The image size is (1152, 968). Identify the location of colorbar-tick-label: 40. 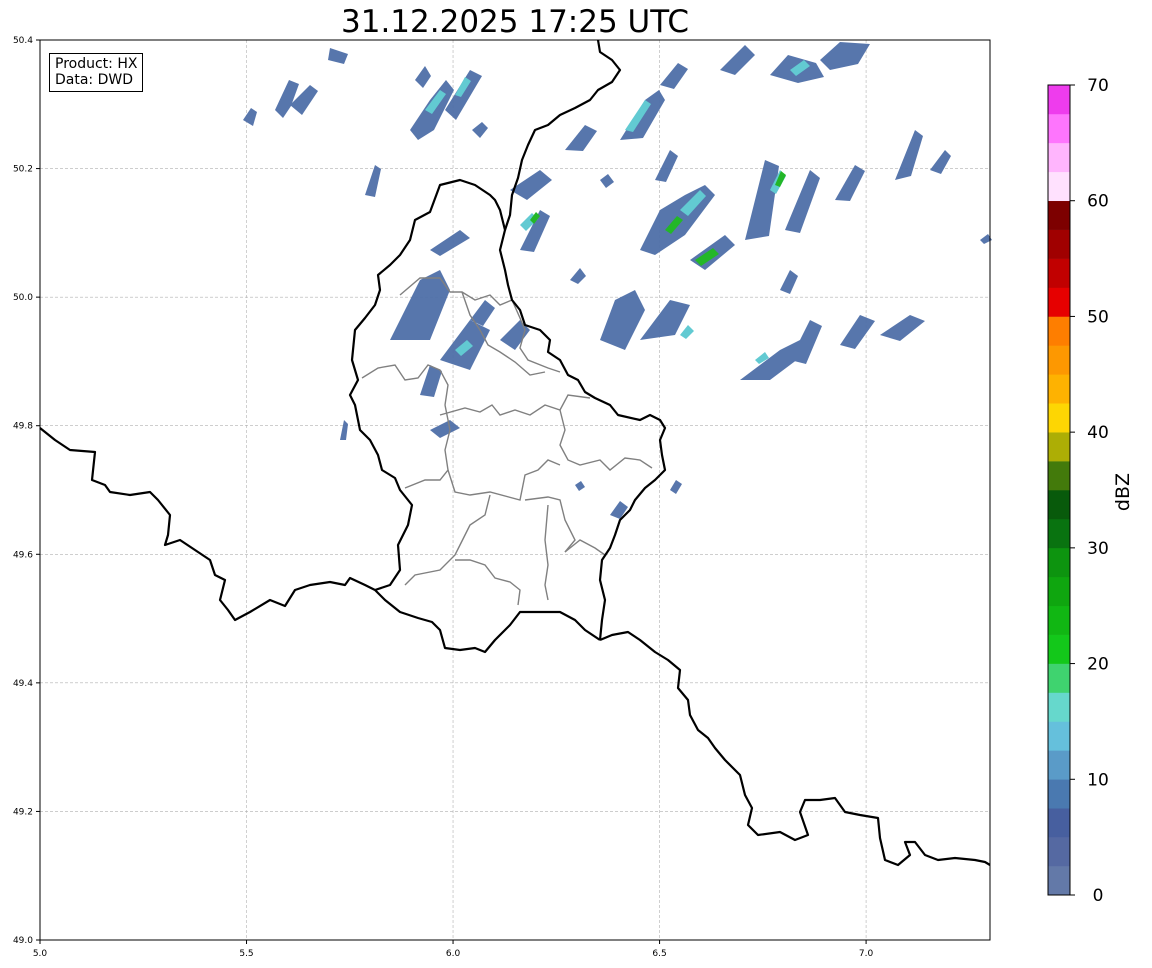
(1098, 433).